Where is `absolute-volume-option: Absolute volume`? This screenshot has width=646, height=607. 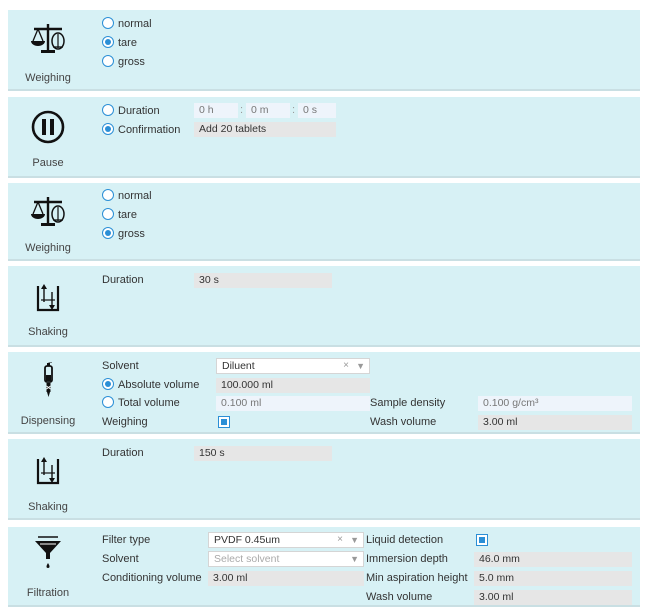
absolute-volume-option: Absolute volume is located at coordinates (150, 385).